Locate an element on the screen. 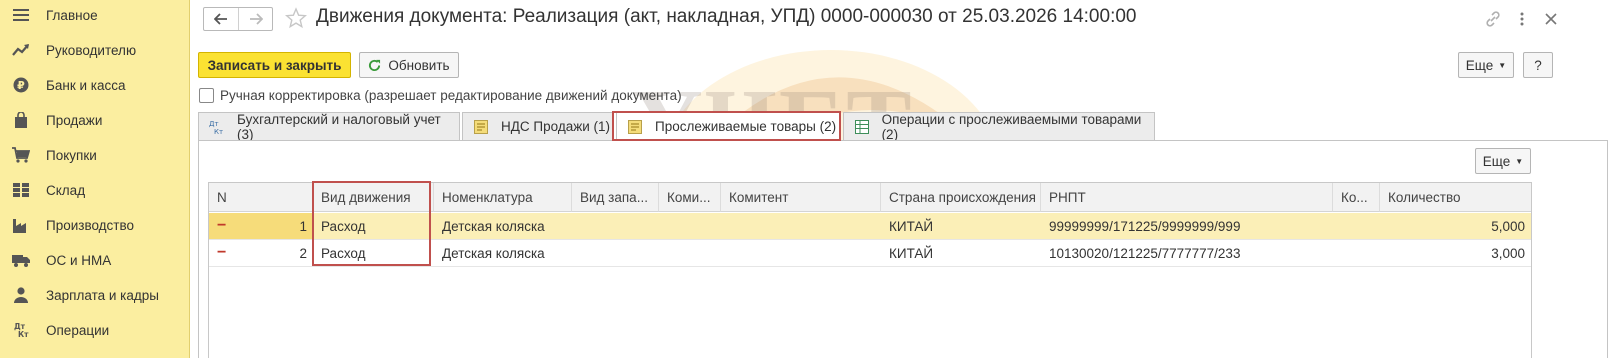  more-vertical-icon is located at coordinates (1522, 19).